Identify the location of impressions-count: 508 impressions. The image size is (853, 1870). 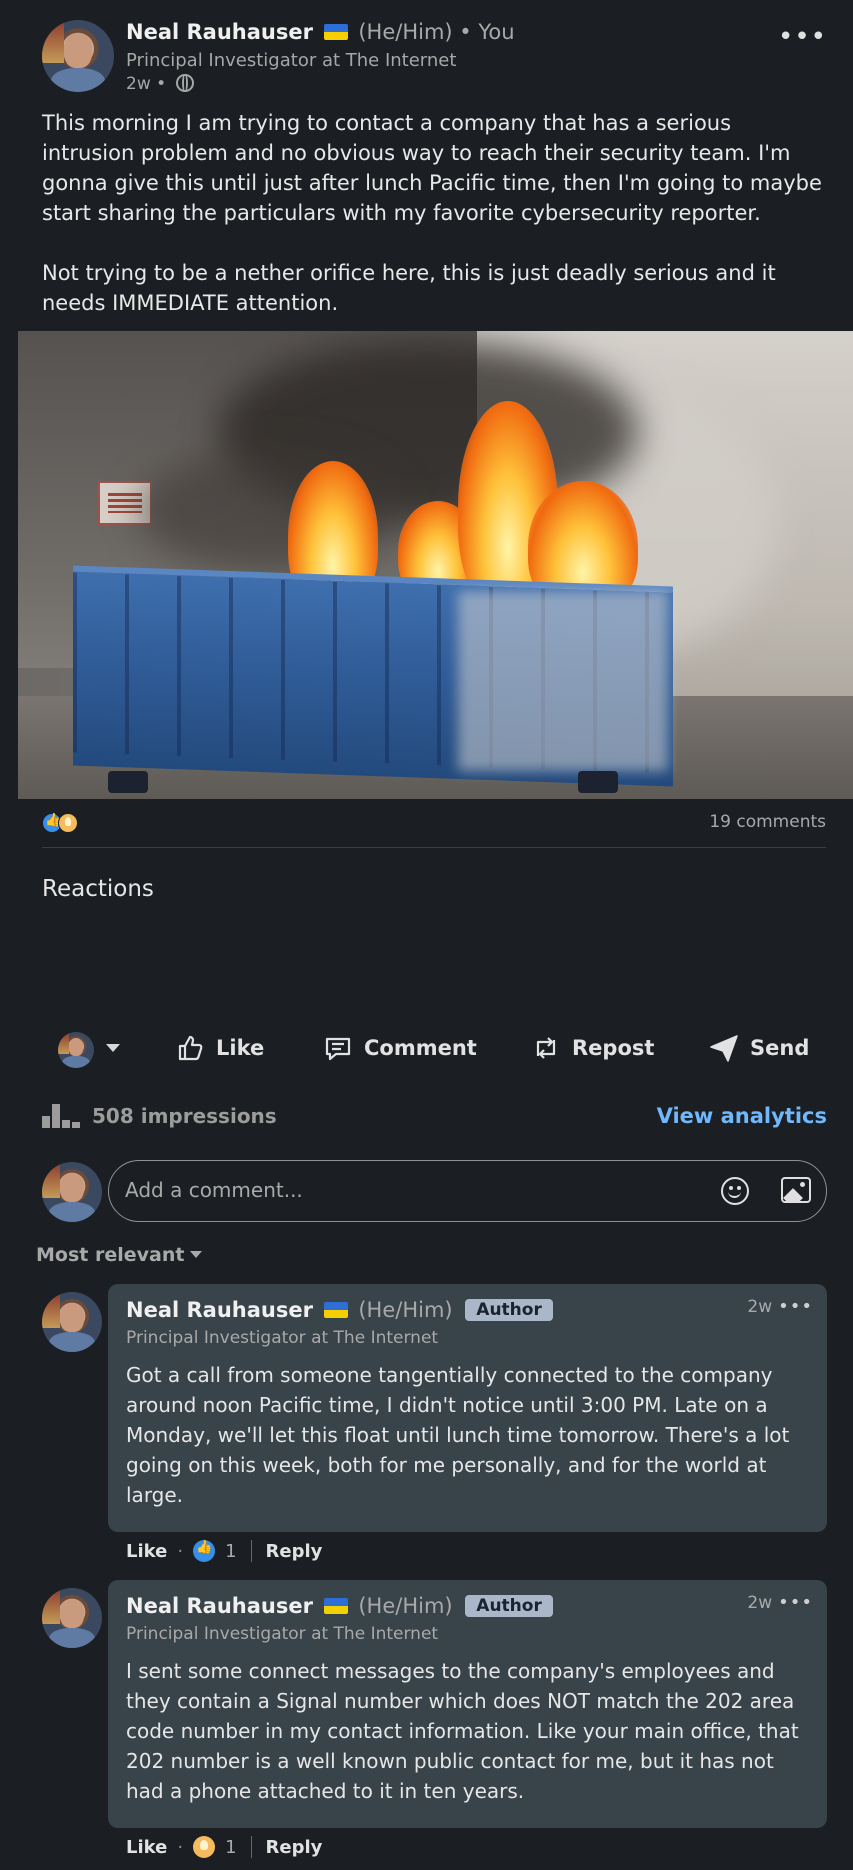
(184, 1116).